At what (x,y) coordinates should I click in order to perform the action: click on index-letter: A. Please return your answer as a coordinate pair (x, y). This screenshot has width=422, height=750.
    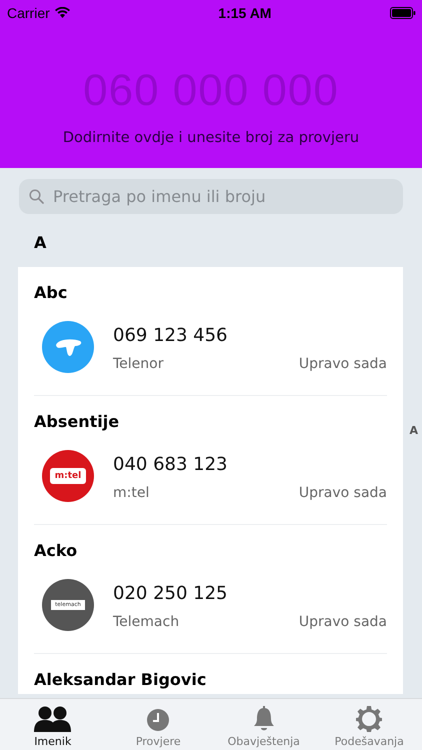
    Looking at the image, I should click on (413, 430).